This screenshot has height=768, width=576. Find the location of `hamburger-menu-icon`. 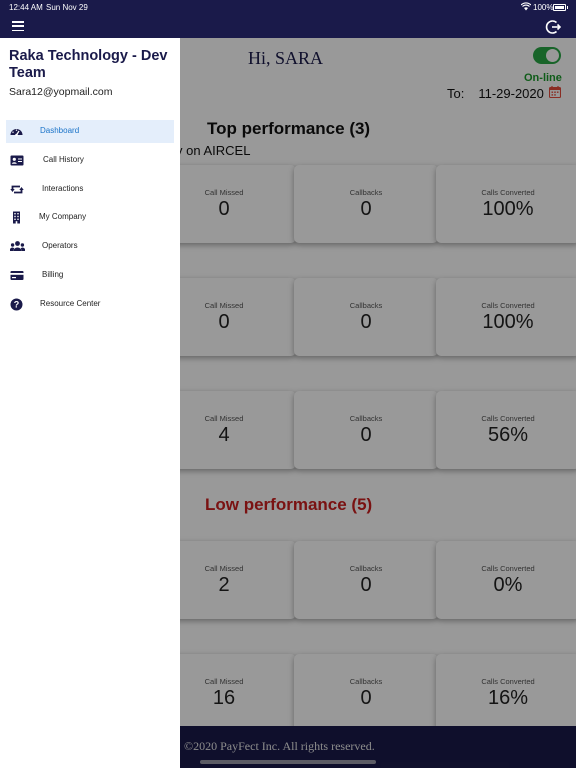

hamburger-menu-icon is located at coordinates (18, 26).